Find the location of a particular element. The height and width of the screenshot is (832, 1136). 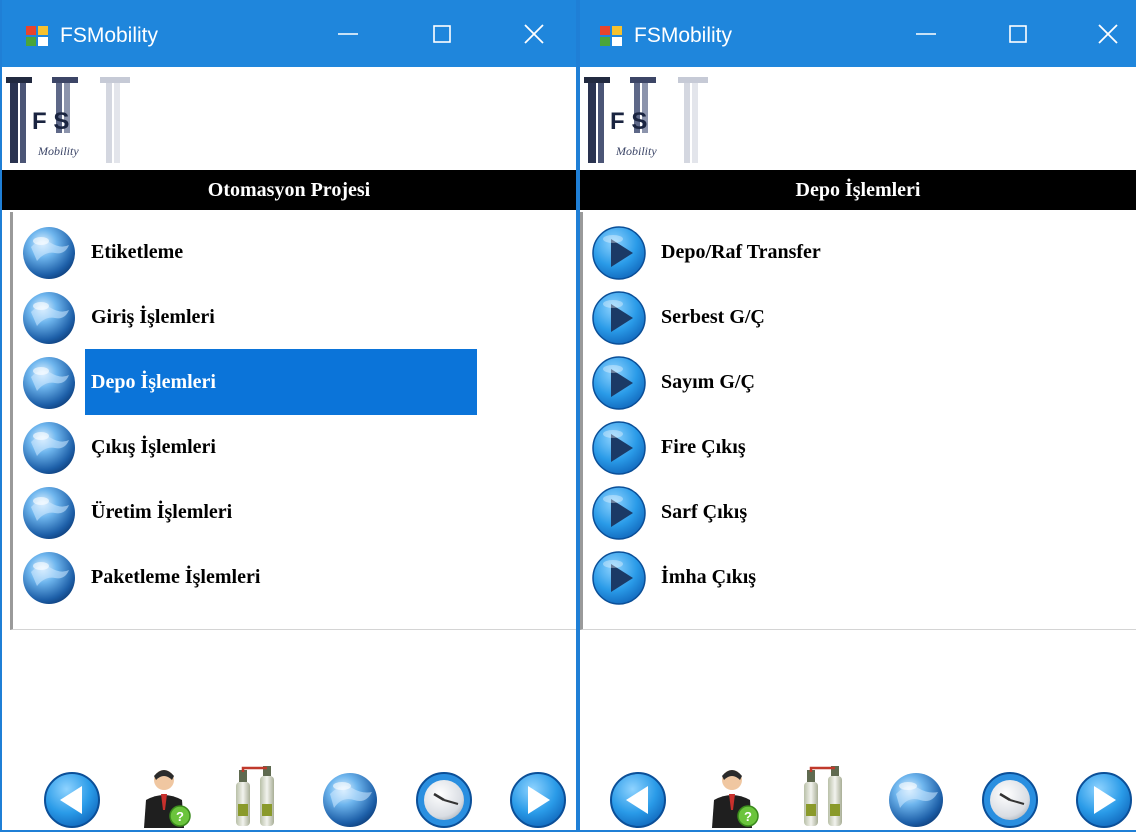

page-title: Depo İşlemleri is located at coordinates (858, 190).